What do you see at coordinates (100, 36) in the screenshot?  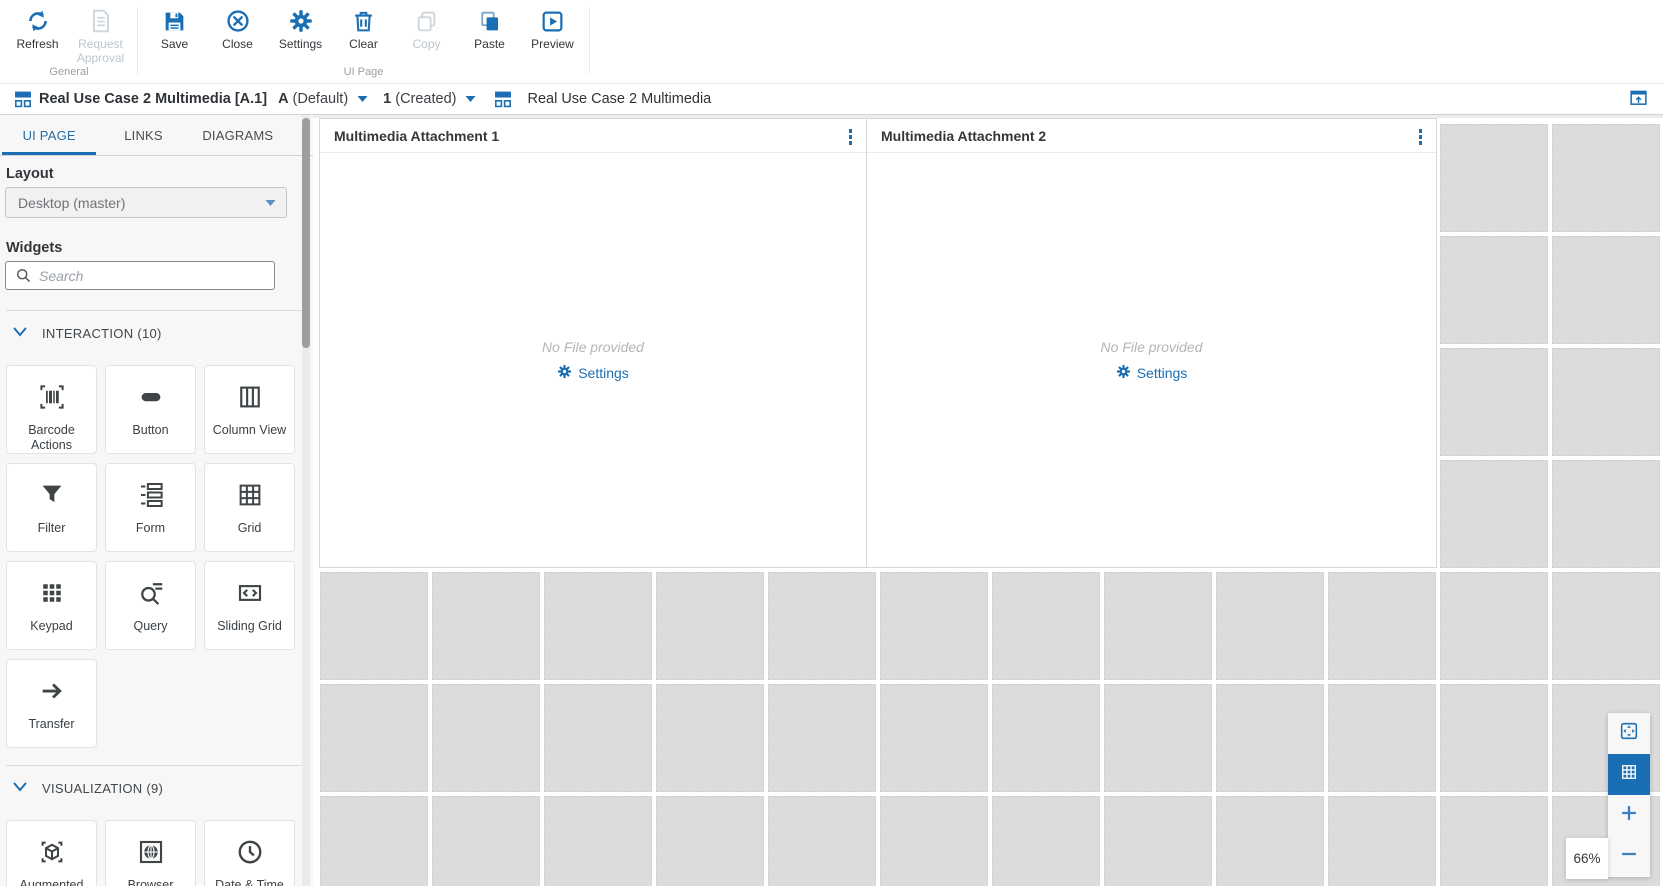 I see `request-approval-button: Request Approval` at bounding box center [100, 36].